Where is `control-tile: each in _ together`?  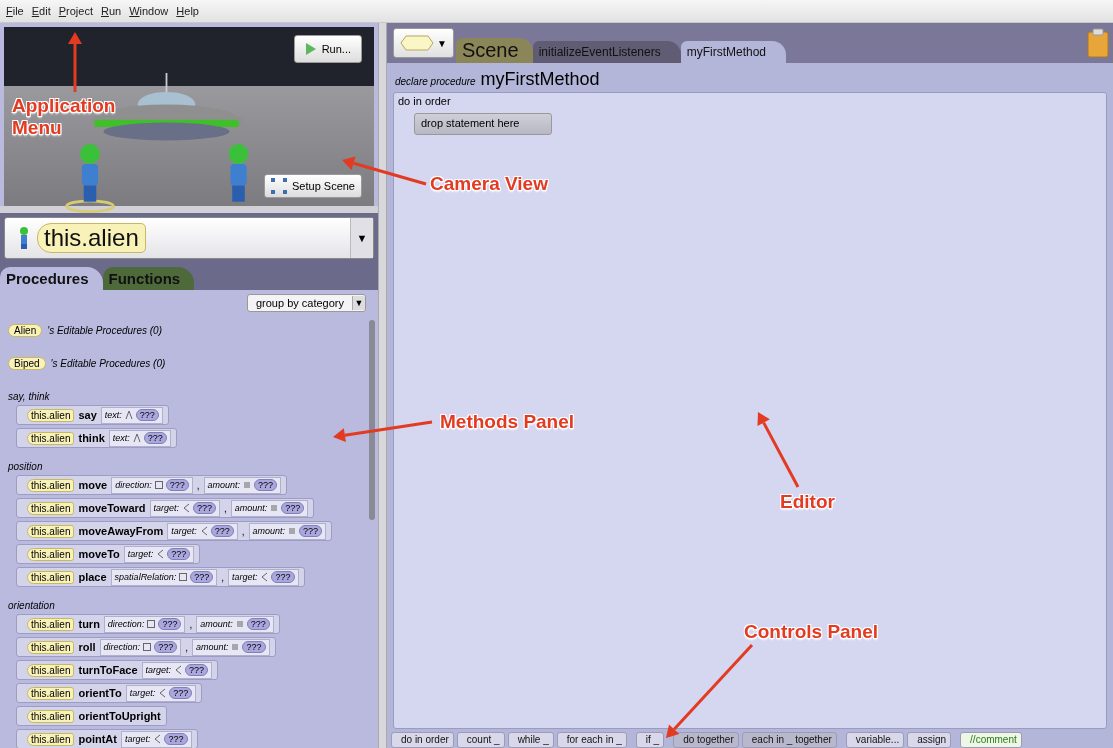 control-tile: each in _ together is located at coordinates (789, 739).